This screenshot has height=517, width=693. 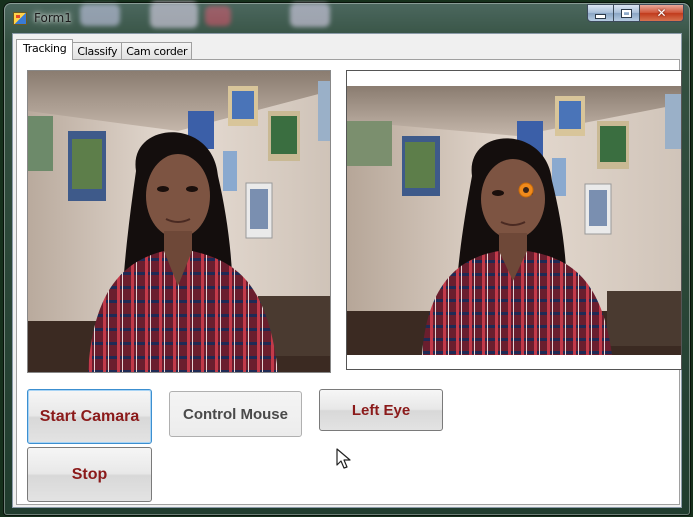 I want to click on control-mouse-button: Control Mouse, so click(x=235, y=414).